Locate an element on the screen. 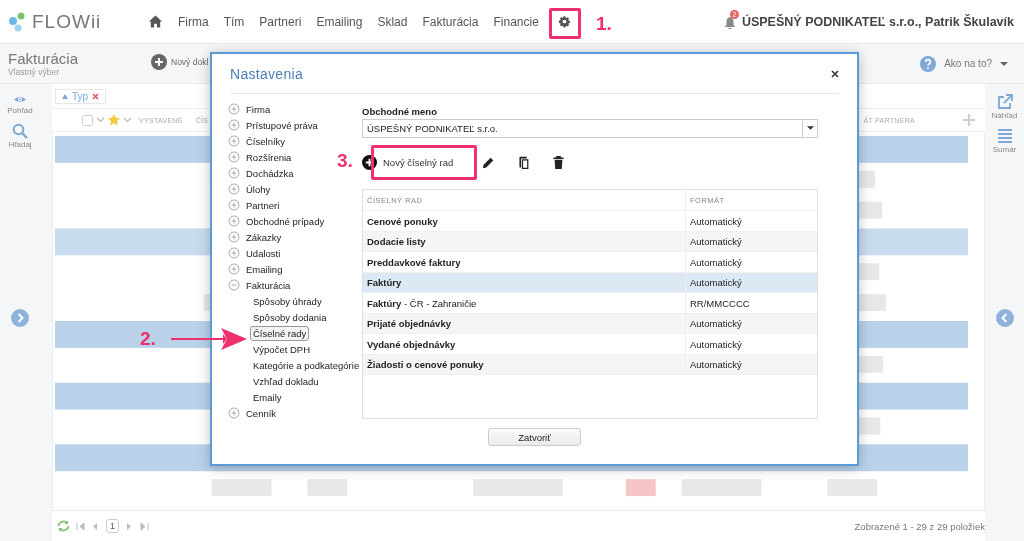 The height and width of the screenshot is (541, 1024). tree-item: Emaily is located at coordinates (267, 397).